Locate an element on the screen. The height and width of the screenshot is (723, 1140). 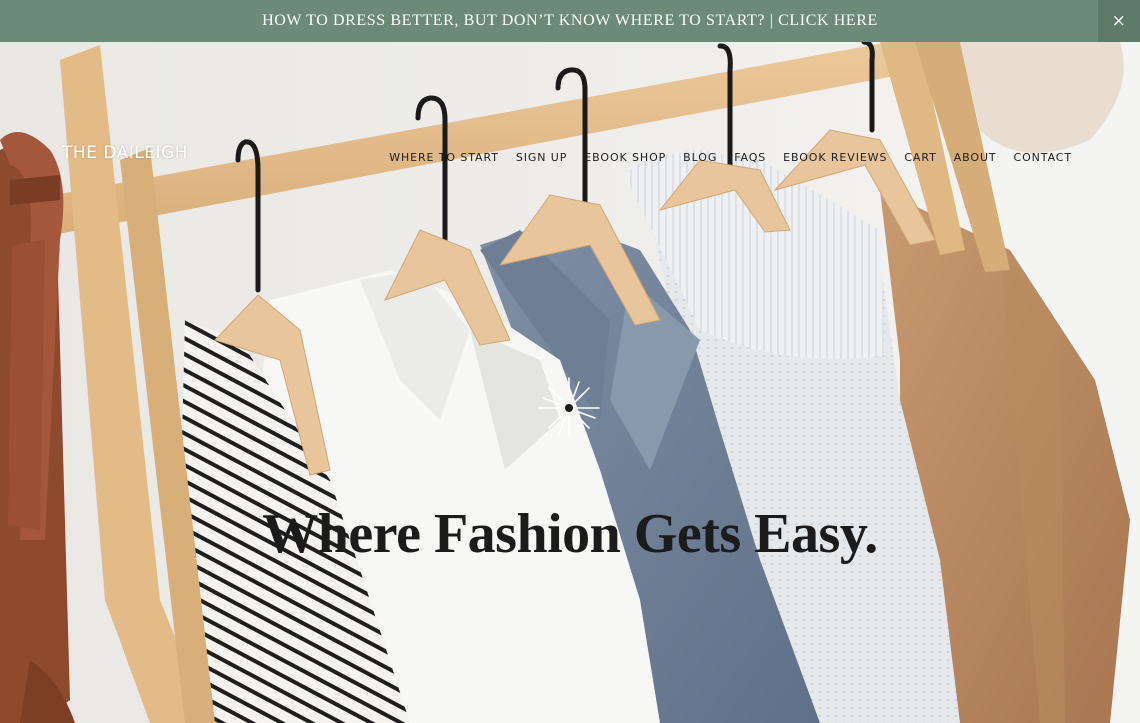
nav-item-where-to-start: WHERE TO START is located at coordinates (444, 157).